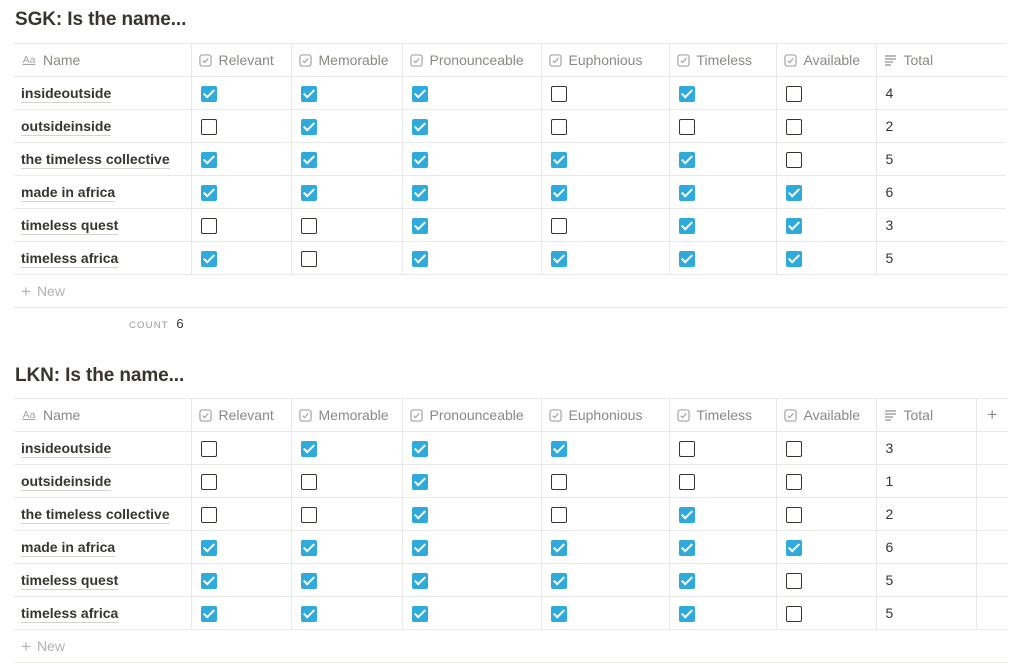 The width and height of the screenshot is (1036, 663). I want to click on sgk-new-row-button: + New, so click(510, 291).